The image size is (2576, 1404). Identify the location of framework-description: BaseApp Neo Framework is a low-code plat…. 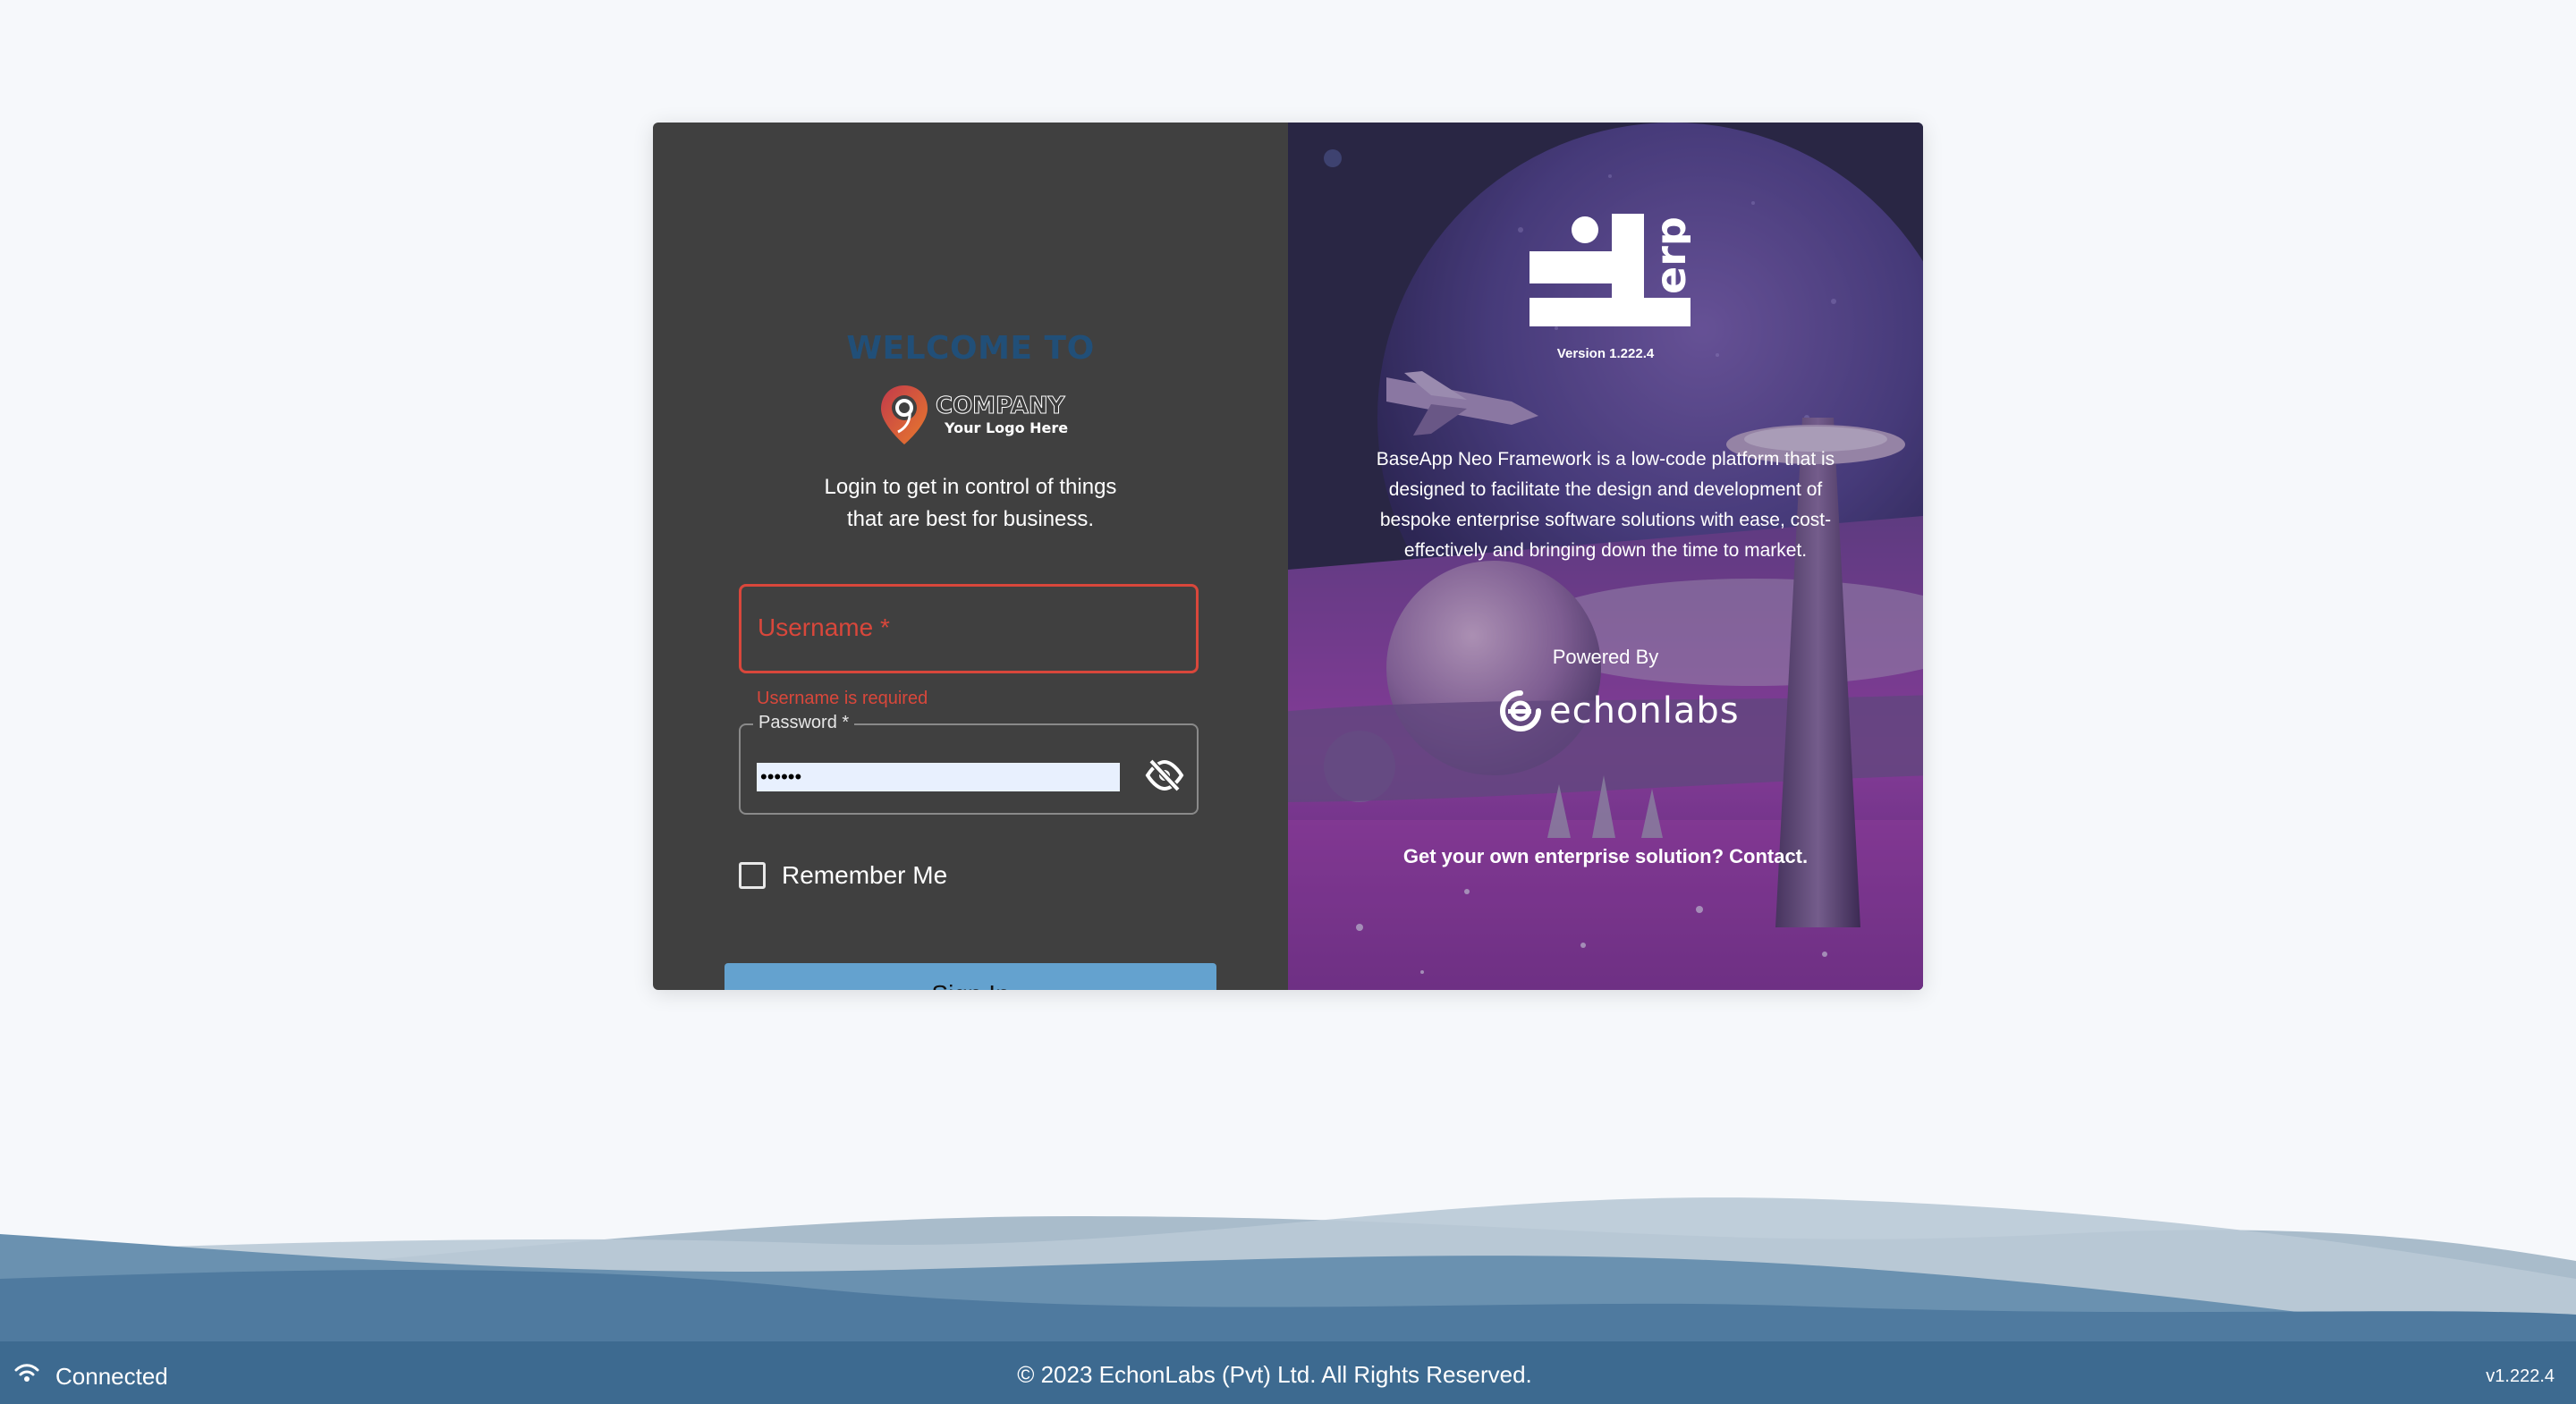
(1605, 505).